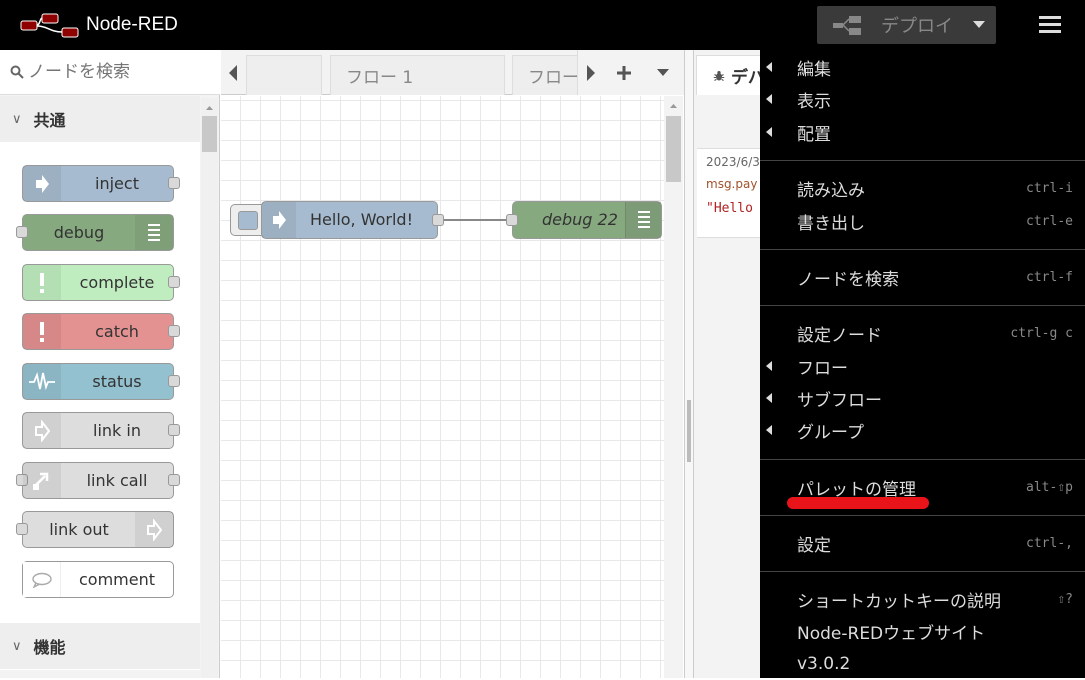  What do you see at coordinates (830, 432) in the screenshot?
I see `menu-item-label: グループ` at bounding box center [830, 432].